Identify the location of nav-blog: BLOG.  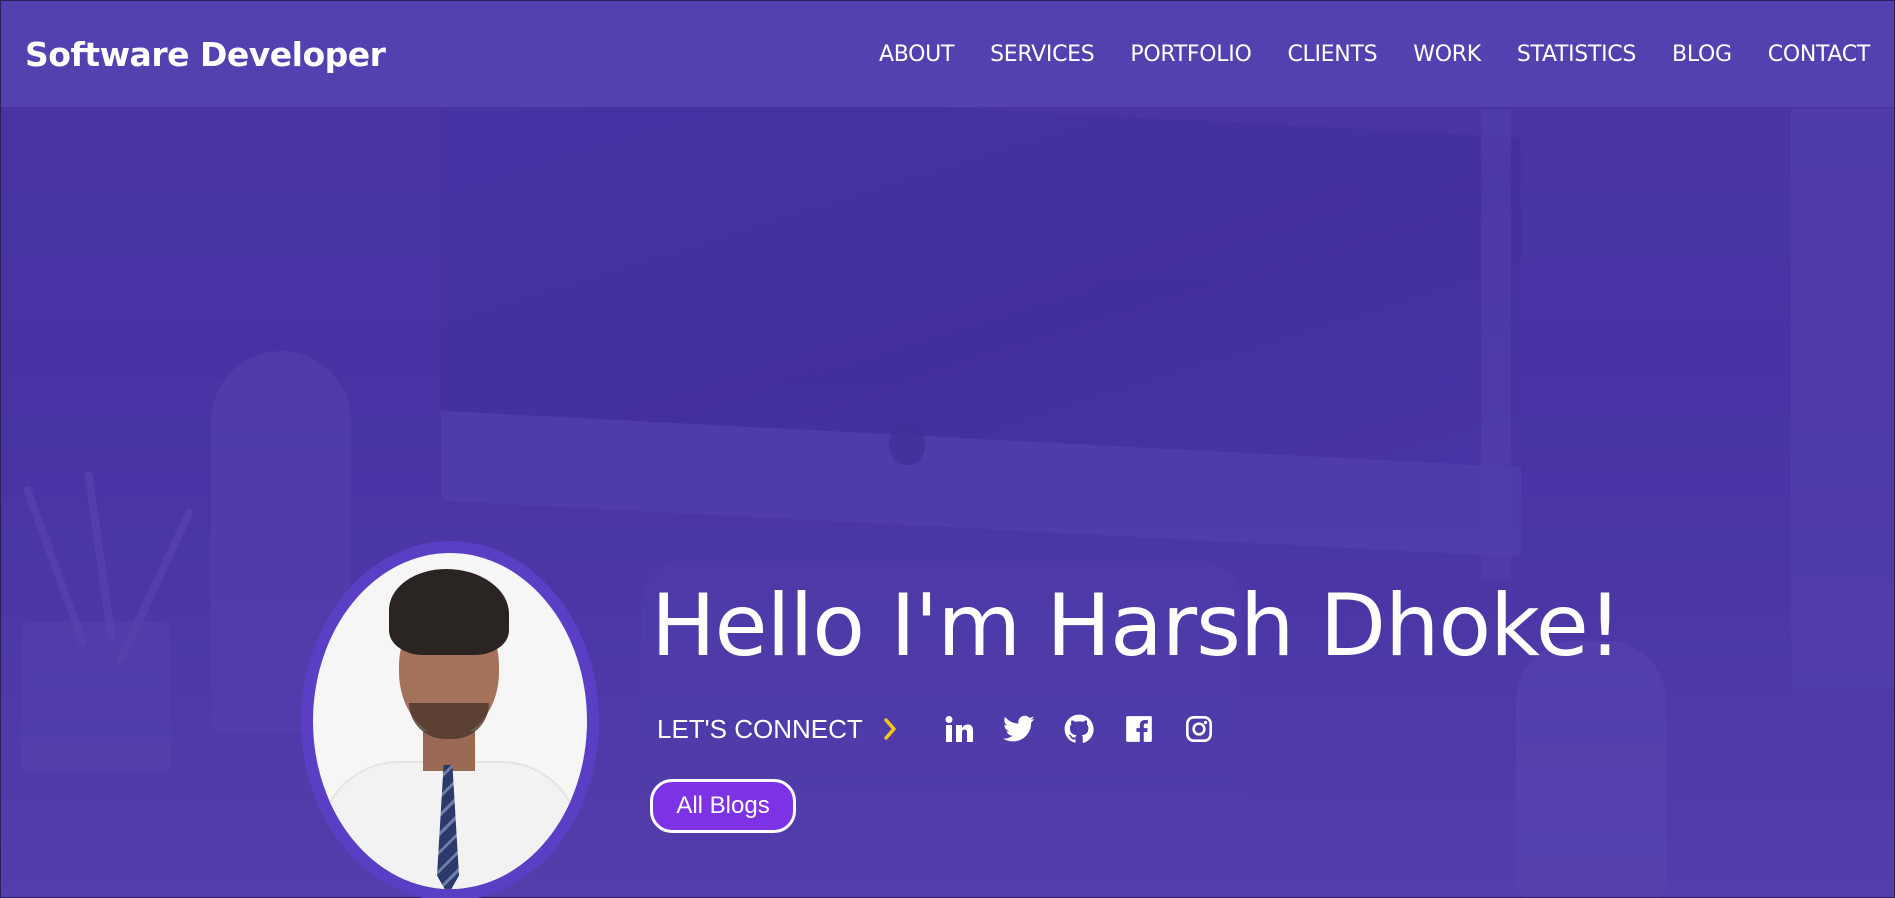
(1702, 54).